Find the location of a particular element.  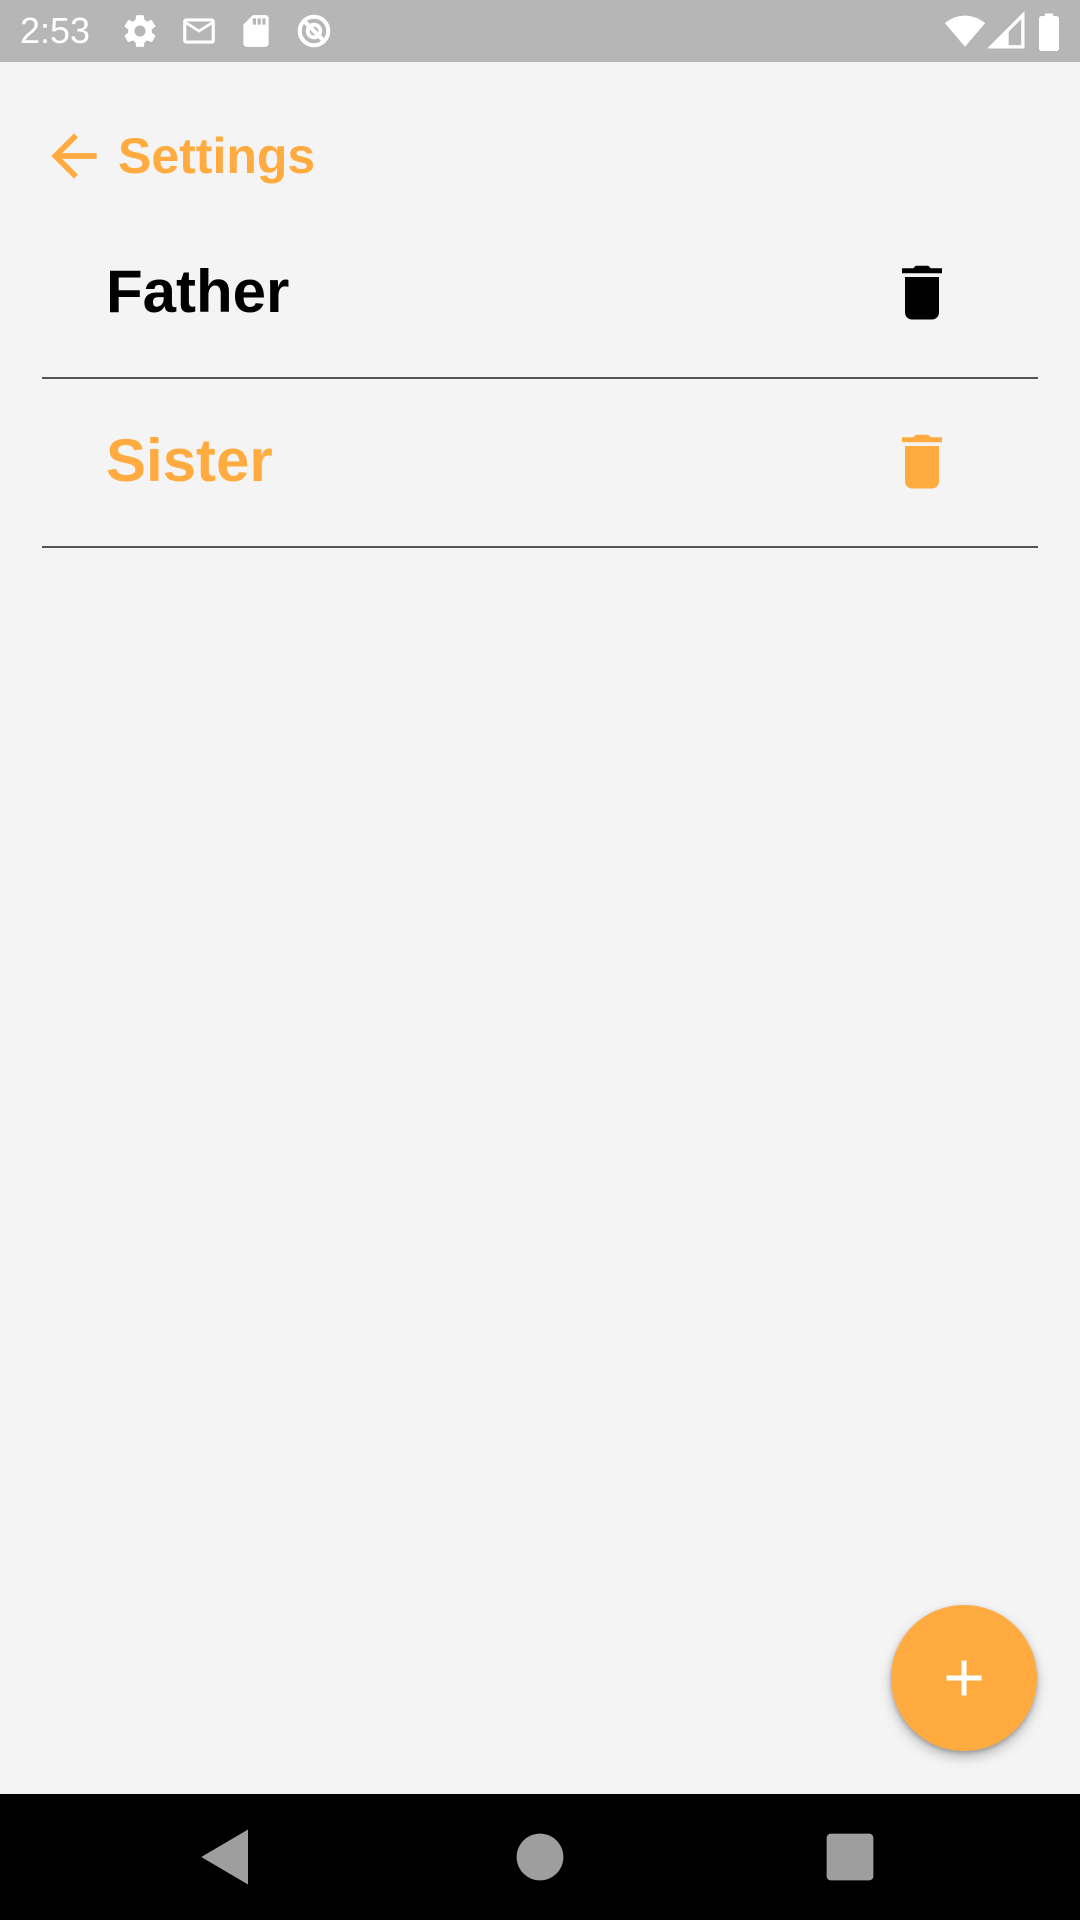

battery-icon is located at coordinates (1049, 31).